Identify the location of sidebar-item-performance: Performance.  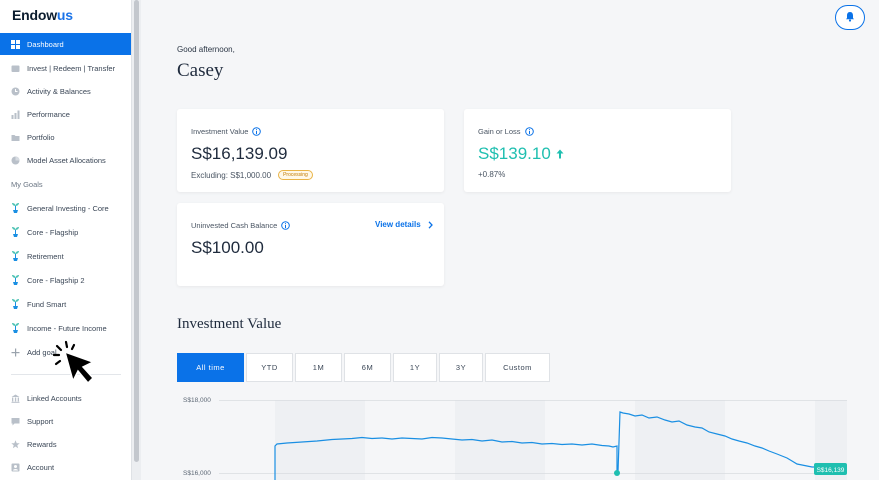
(65, 114).